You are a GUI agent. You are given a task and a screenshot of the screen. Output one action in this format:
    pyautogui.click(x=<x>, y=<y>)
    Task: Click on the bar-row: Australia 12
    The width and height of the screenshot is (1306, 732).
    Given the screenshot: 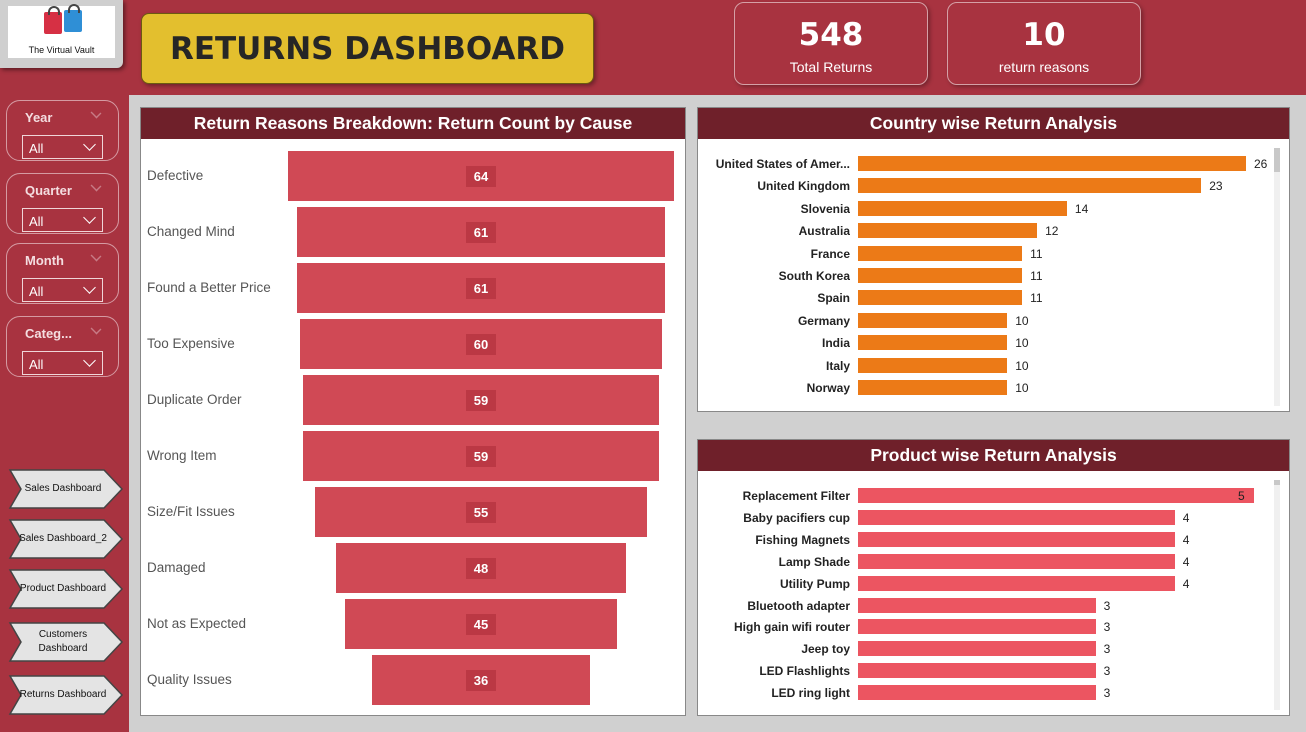 What is the action you would take?
    pyautogui.click(x=978, y=231)
    